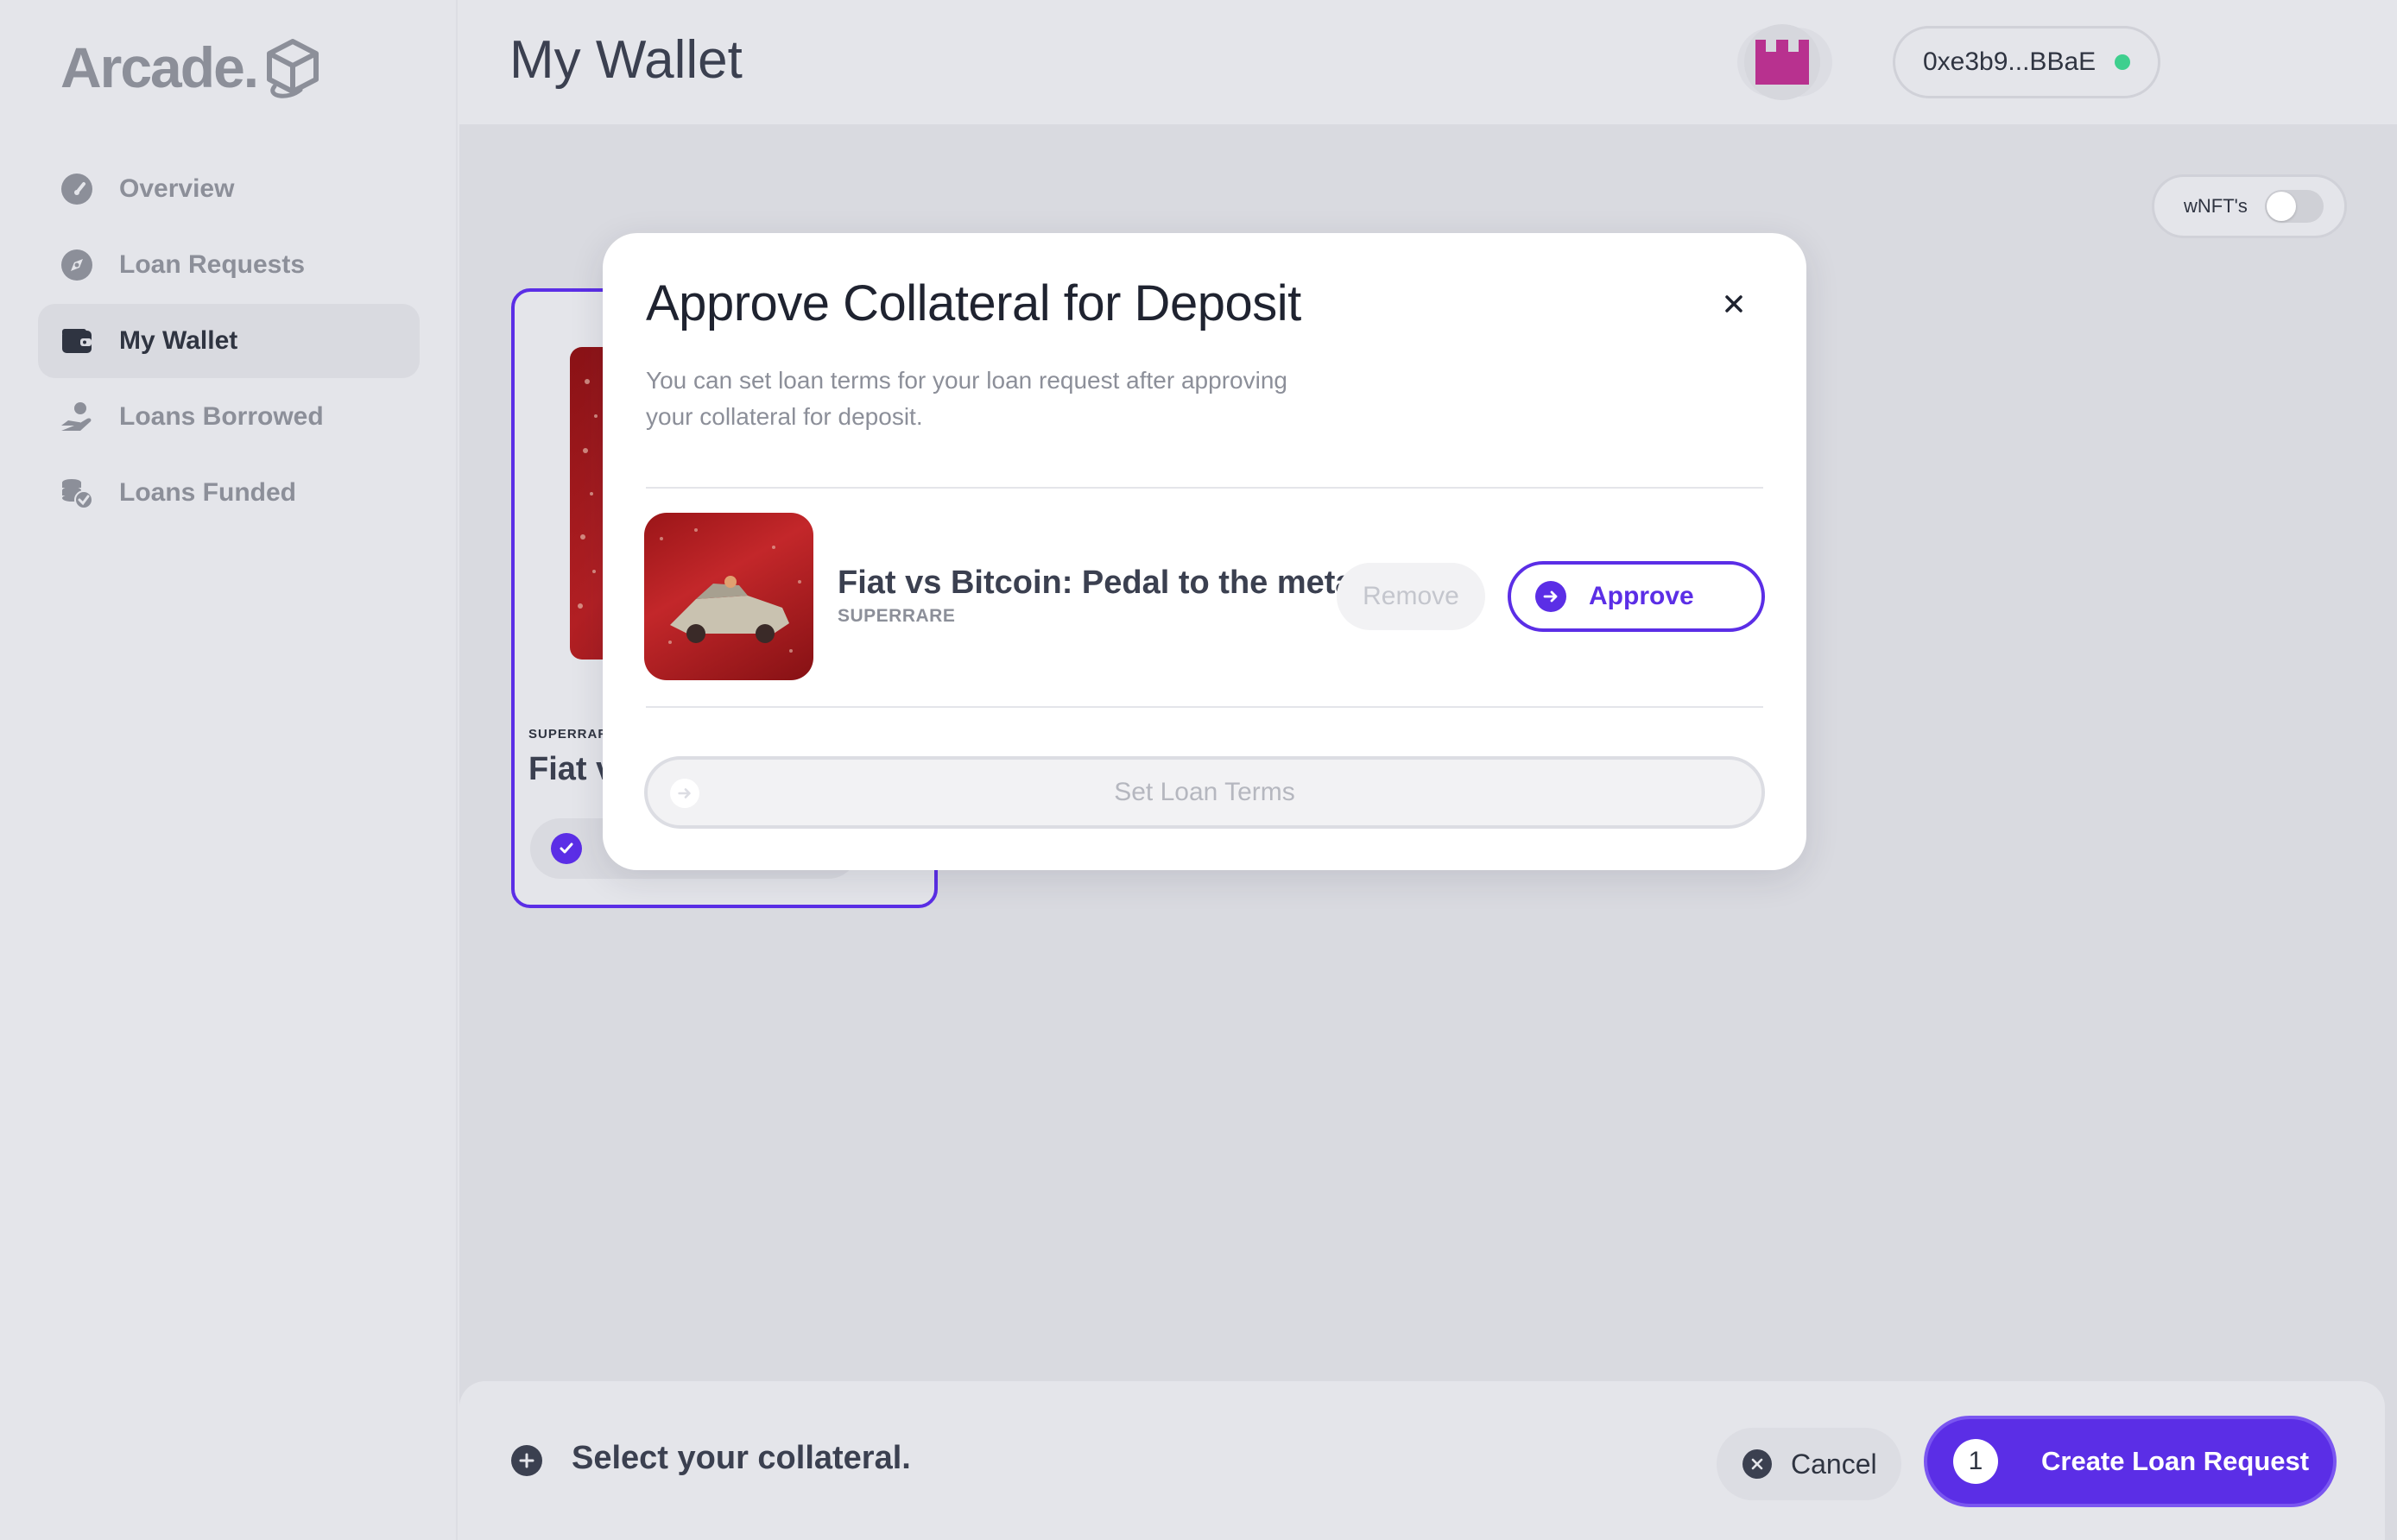 The height and width of the screenshot is (1540, 2397). What do you see at coordinates (2249, 206) in the screenshot?
I see `wnft-filter: wNFT's` at bounding box center [2249, 206].